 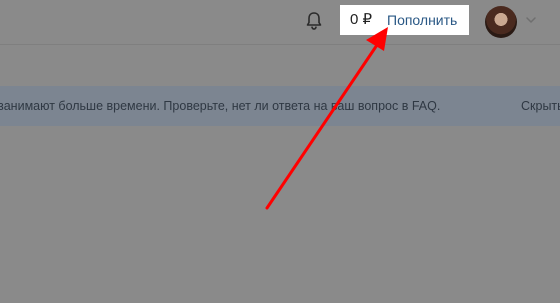 I want to click on annotation-arrow-line, so click(x=322, y=126).